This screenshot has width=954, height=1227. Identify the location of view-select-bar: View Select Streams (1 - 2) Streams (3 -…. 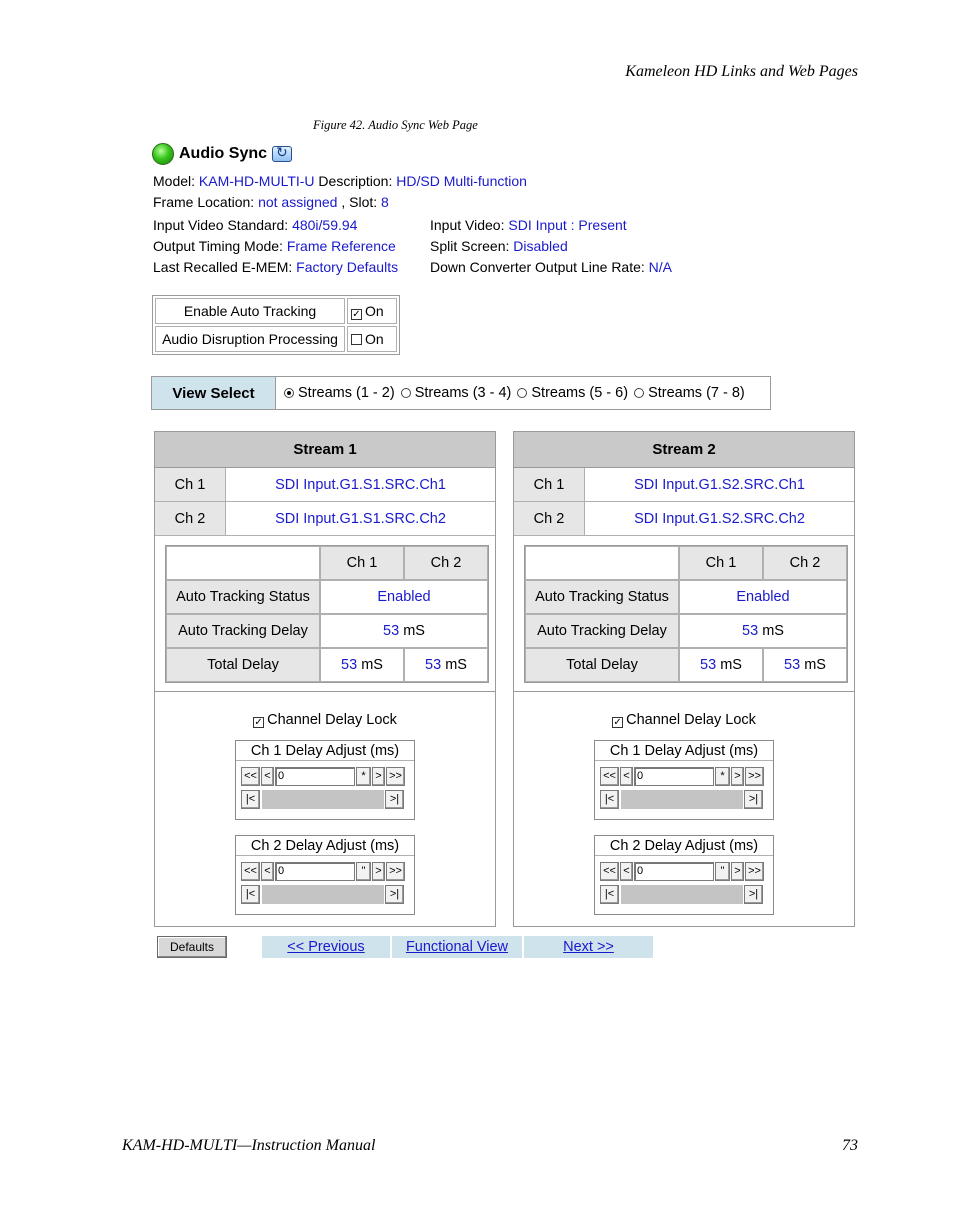
(461, 393).